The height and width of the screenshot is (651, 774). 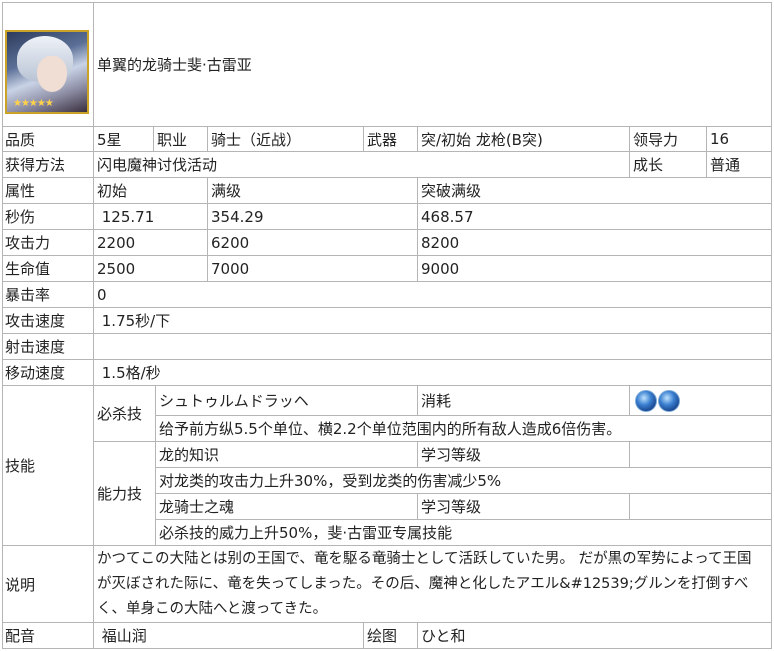 I want to click on ability2-name: 龙骑士之魂, so click(x=287, y=507).